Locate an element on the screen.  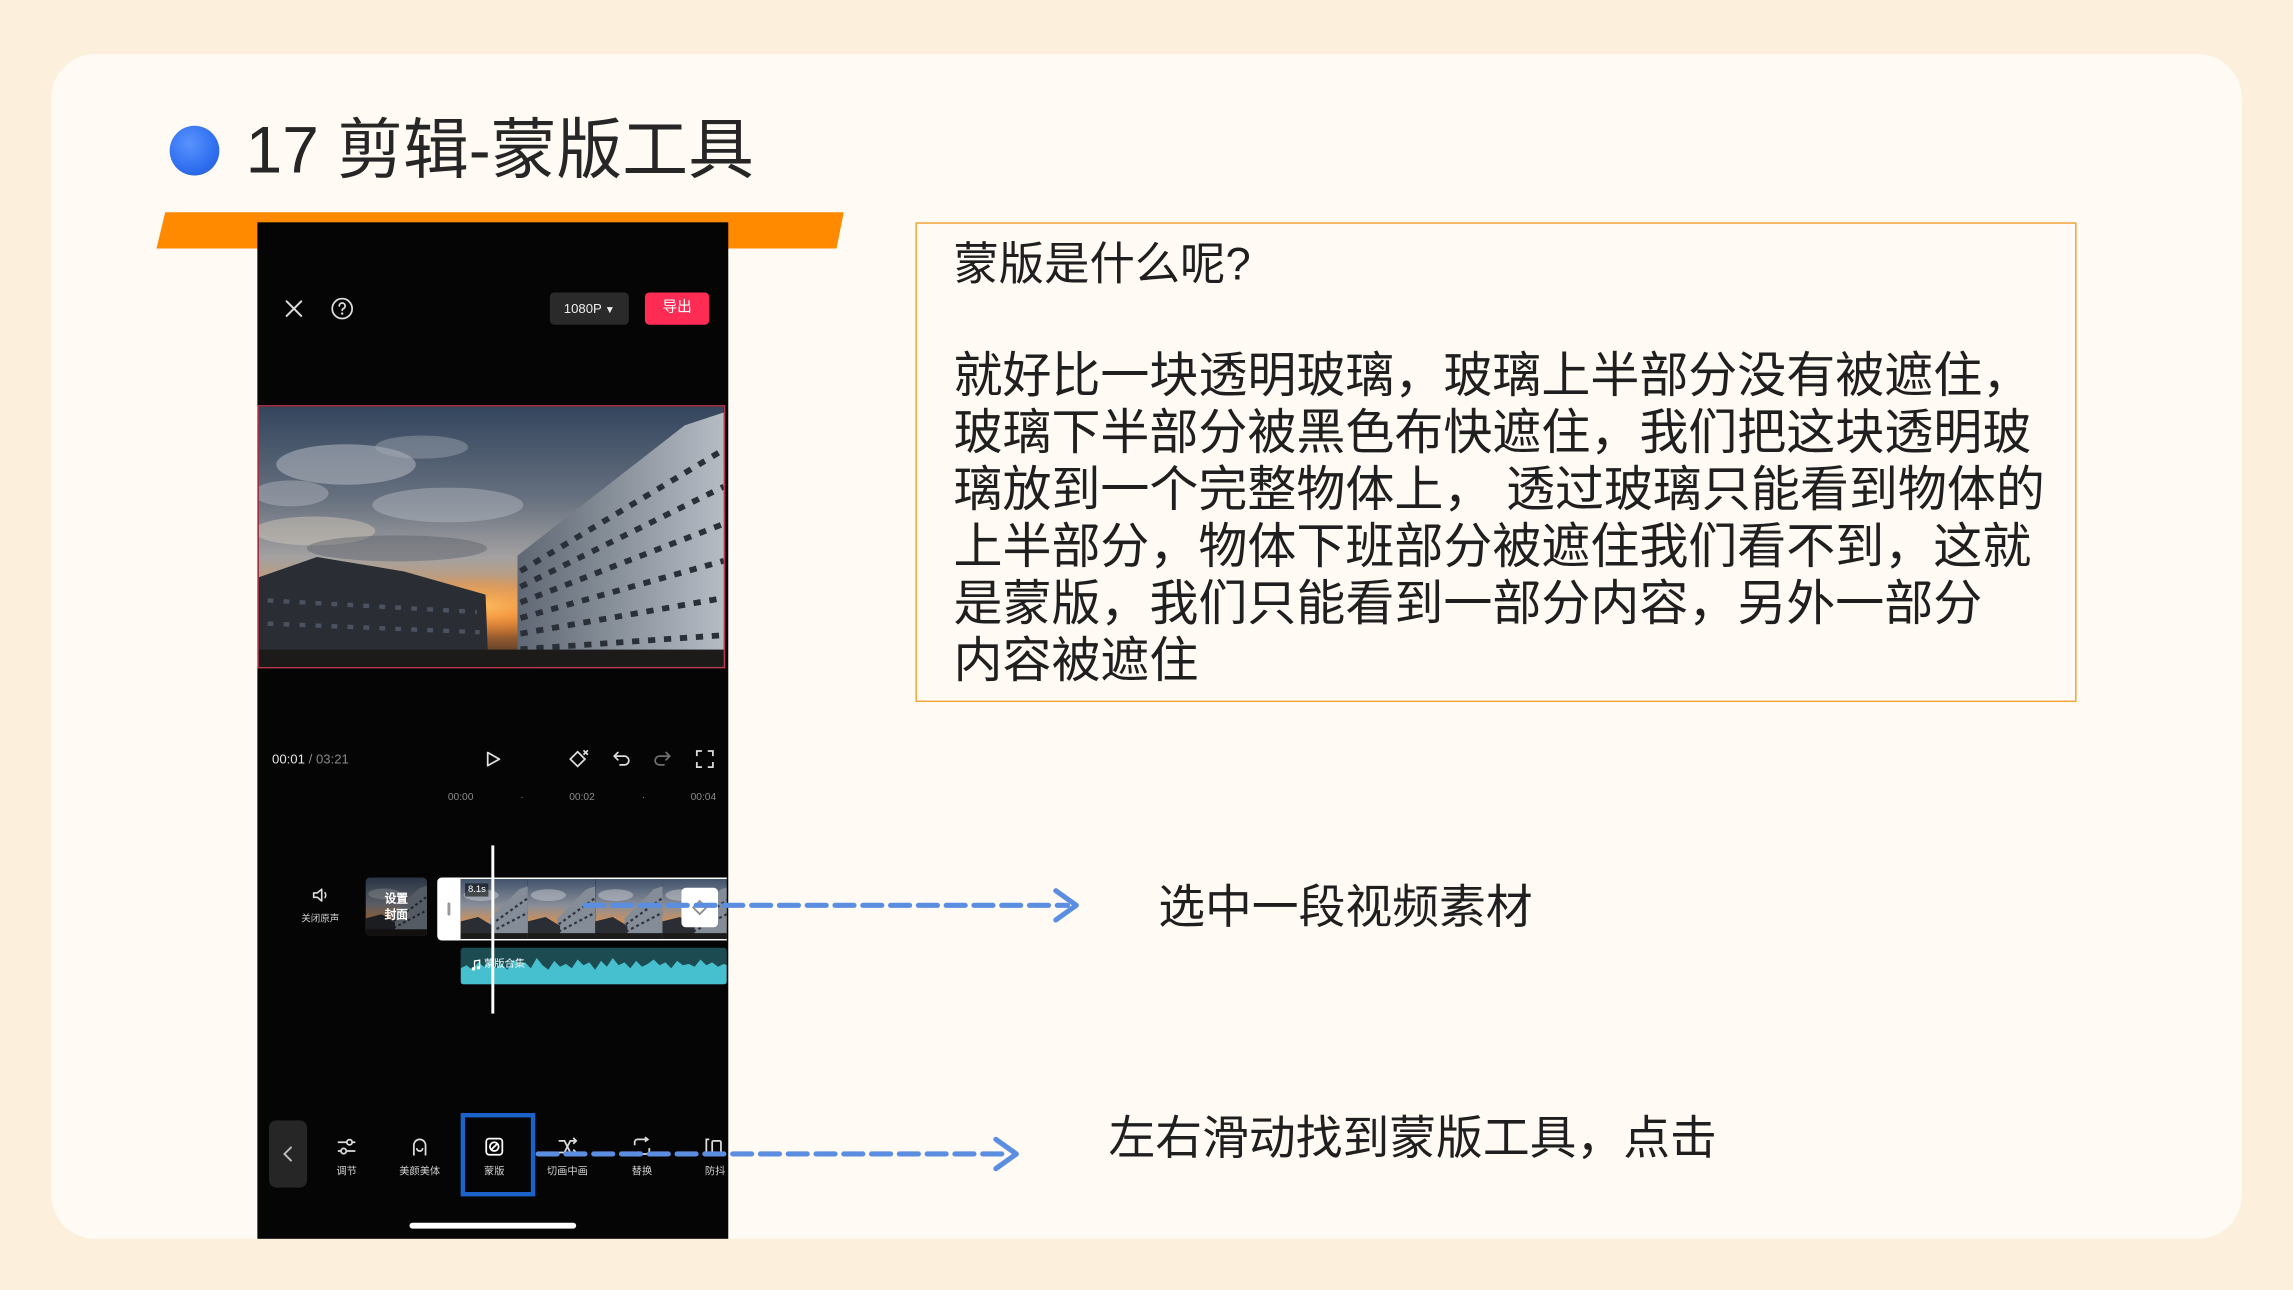
explanation-line: 玻璃下半部分被黑色布快遮住，我们把这块透明玻 is located at coordinates (1492, 433).